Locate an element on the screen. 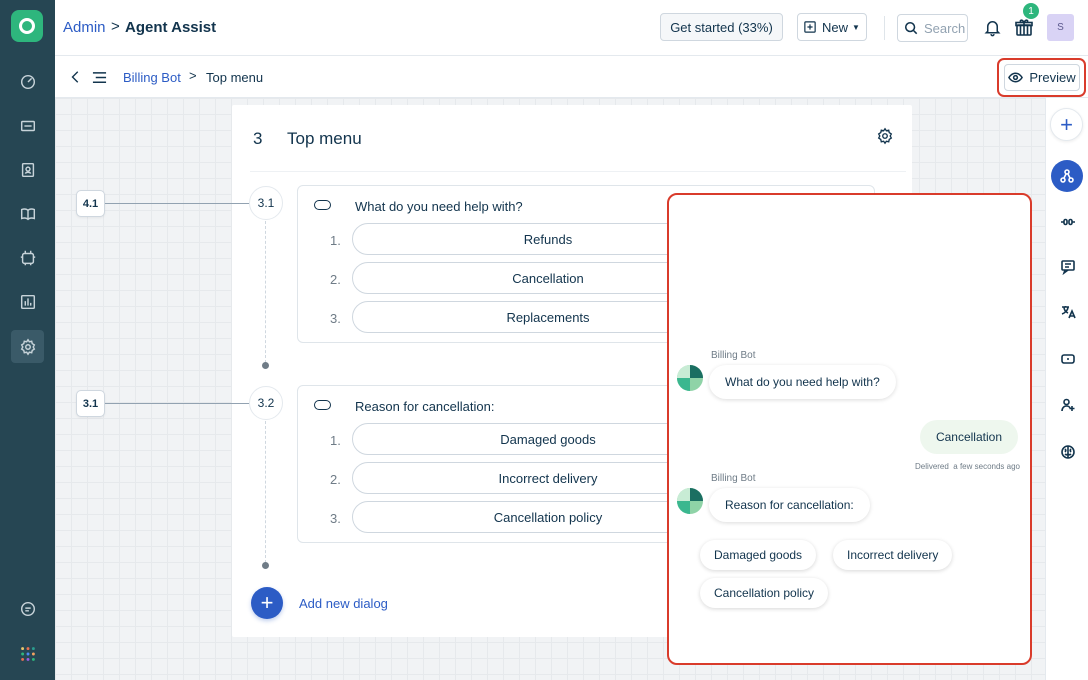 Image resolution: width=1088 pixels, height=680 pixels. chevron-down-icon: ▼ is located at coordinates (856, 27).